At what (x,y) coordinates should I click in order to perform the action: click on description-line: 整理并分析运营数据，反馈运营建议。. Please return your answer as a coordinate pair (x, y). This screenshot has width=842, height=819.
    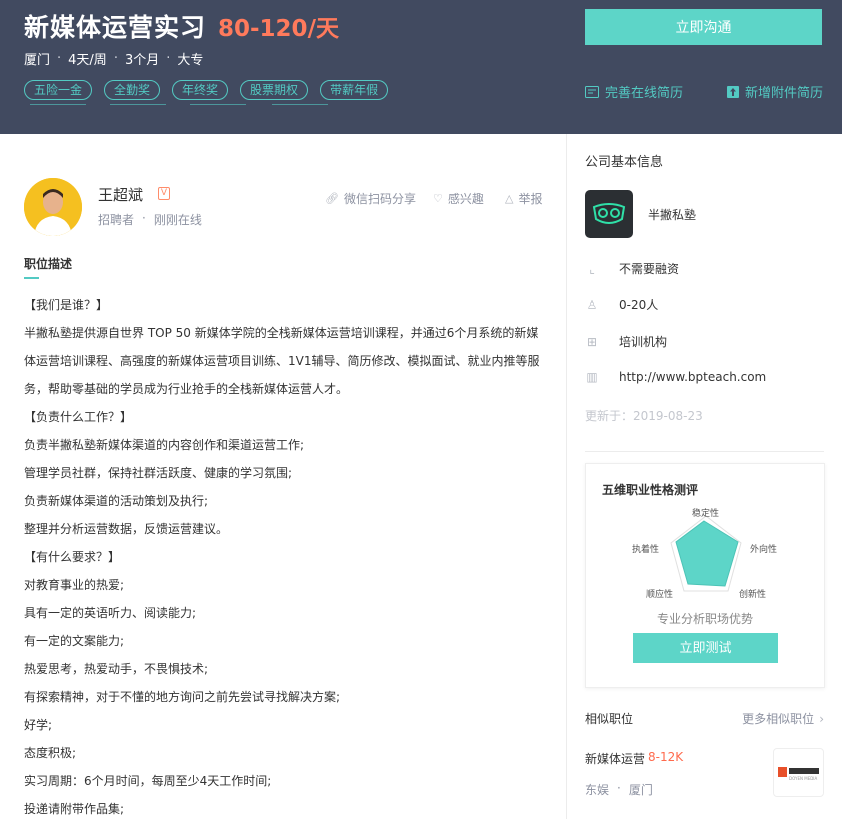
    Looking at the image, I should click on (126, 529).